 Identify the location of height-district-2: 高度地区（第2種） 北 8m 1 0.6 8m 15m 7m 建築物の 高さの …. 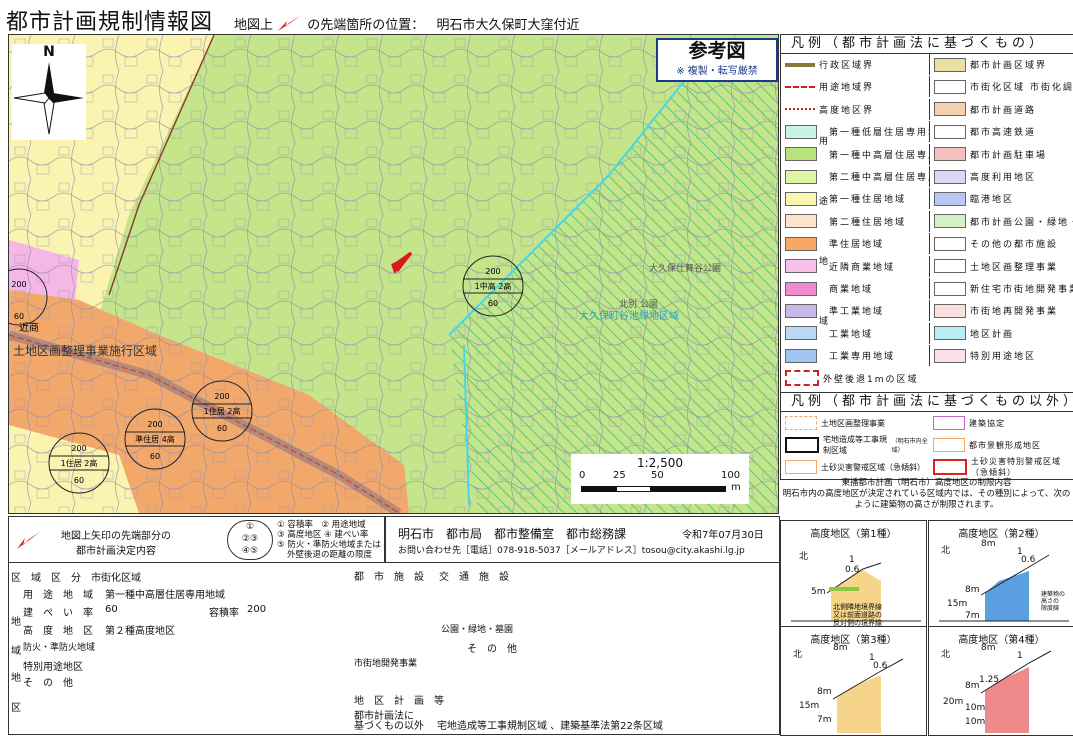
(1000, 575).